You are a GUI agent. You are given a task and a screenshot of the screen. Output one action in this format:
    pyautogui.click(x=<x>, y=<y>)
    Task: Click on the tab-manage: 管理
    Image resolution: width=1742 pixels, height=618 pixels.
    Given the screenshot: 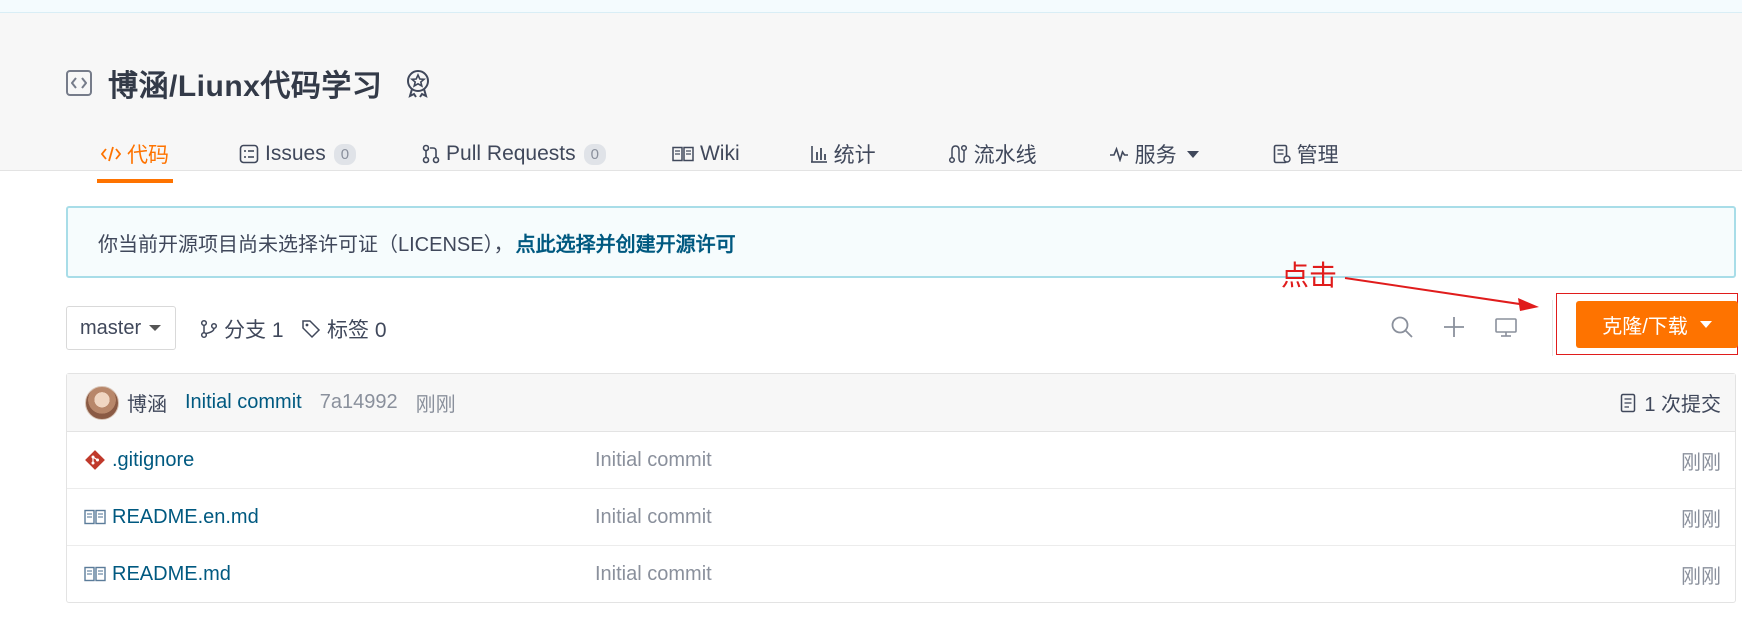 What is the action you would take?
    pyautogui.click(x=1306, y=154)
    